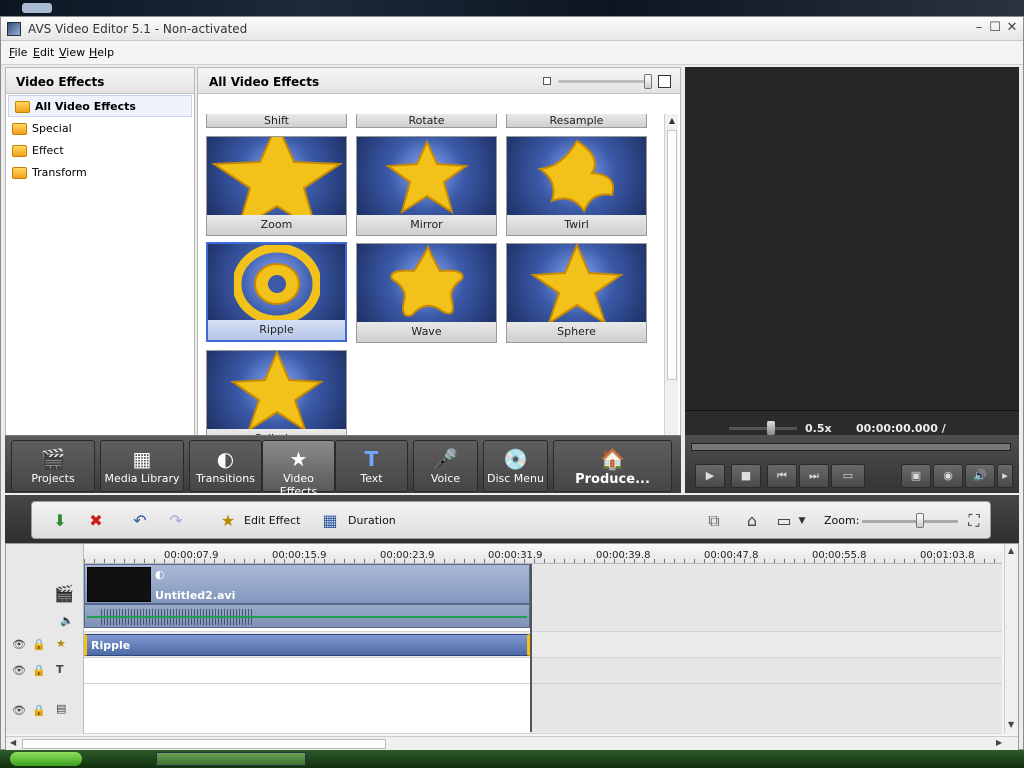 Image resolution: width=1024 pixels, height=768 pixels. Describe the element at coordinates (272, 520) in the screenshot. I see `edit-effect-button: Edit Effect` at that location.